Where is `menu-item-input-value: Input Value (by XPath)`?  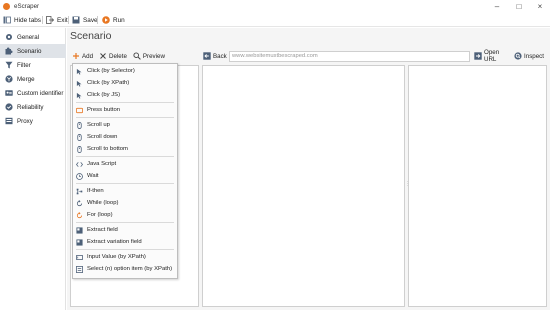 menu-item-input-value: Input Value (by XPath) is located at coordinates (125, 257).